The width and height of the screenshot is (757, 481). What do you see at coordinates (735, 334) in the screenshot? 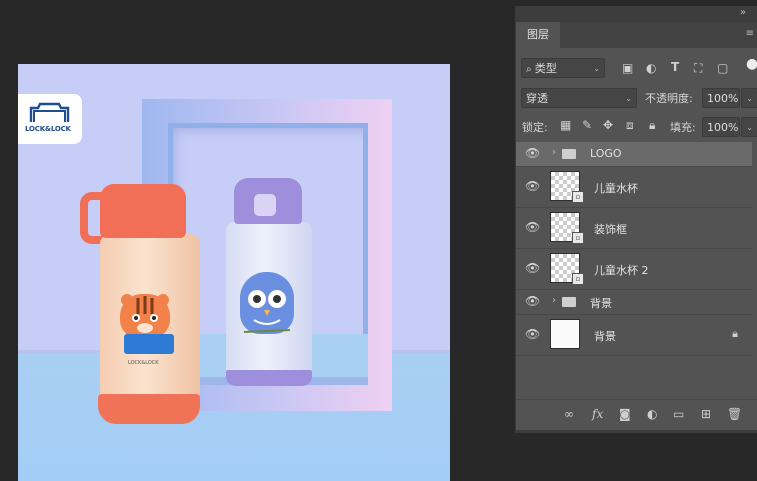
I see `lock-icon: 🔒︎` at bounding box center [735, 334].